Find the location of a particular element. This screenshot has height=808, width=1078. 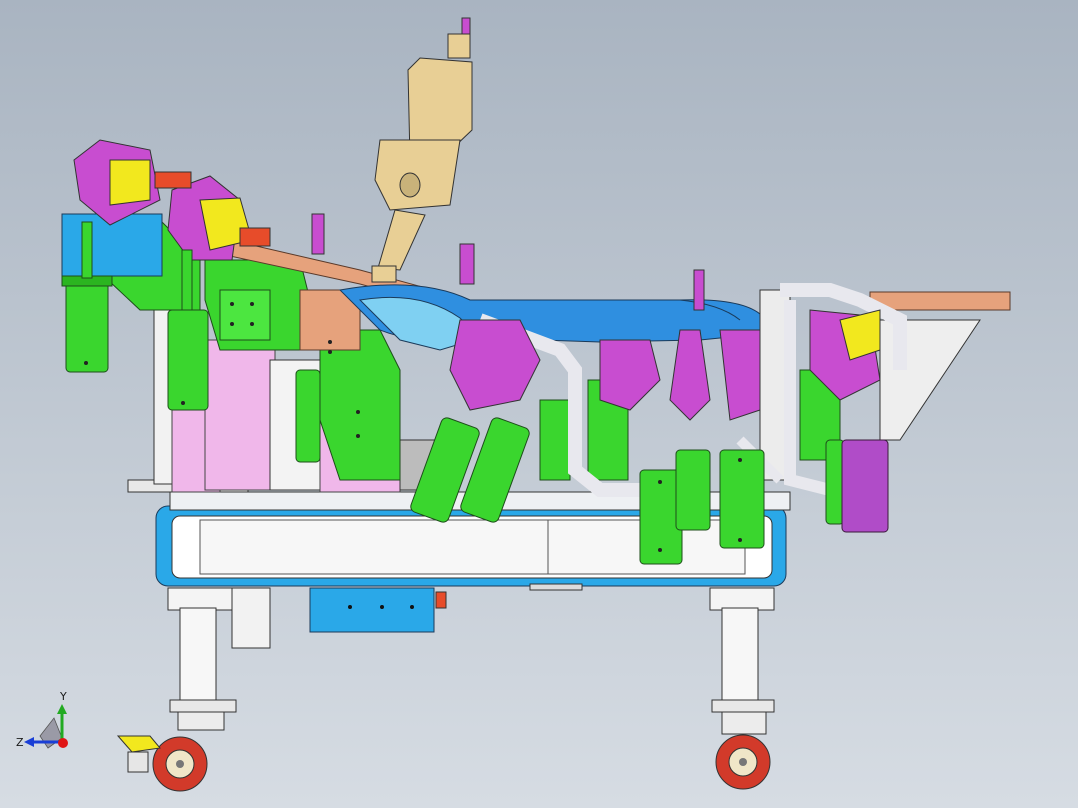

z-axis-head is located at coordinates (29, 742).